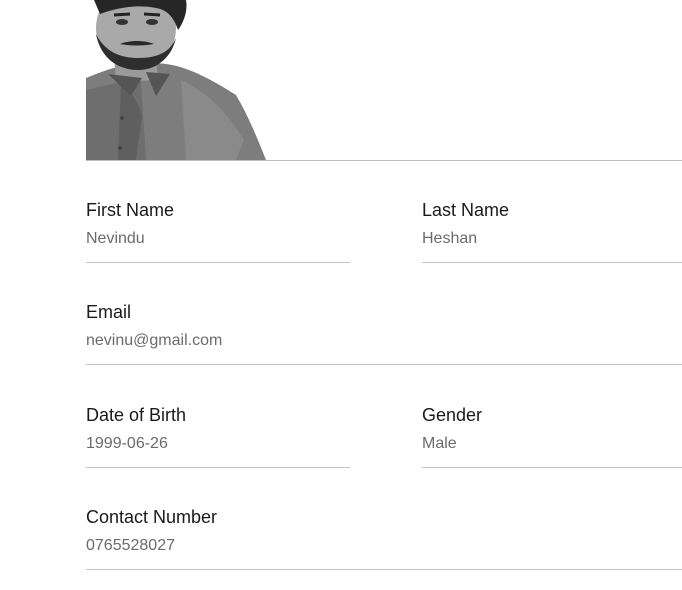 Image resolution: width=682 pixels, height=590 pixels. I want to click on photo-divider, so click(384, 160).